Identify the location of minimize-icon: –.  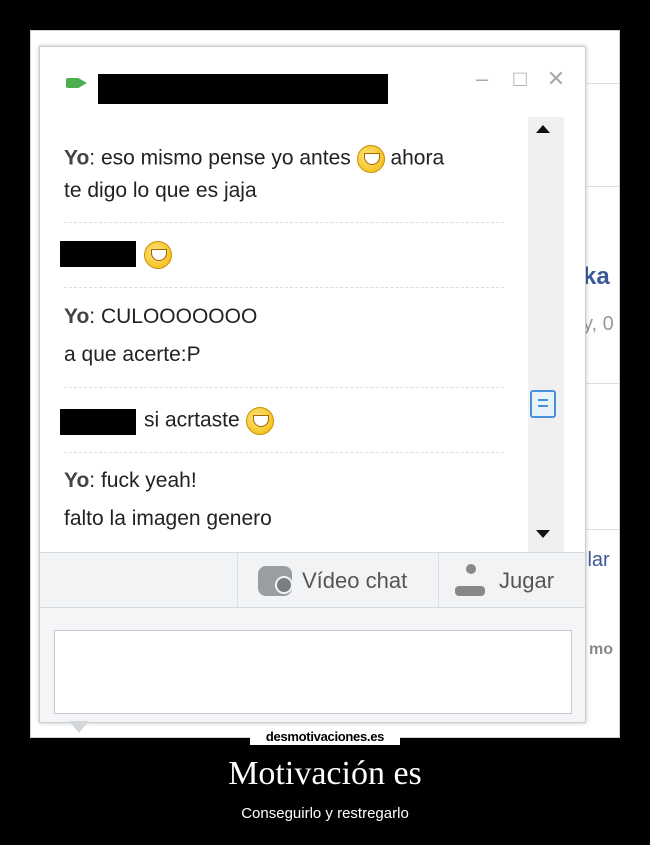
(482, 79).